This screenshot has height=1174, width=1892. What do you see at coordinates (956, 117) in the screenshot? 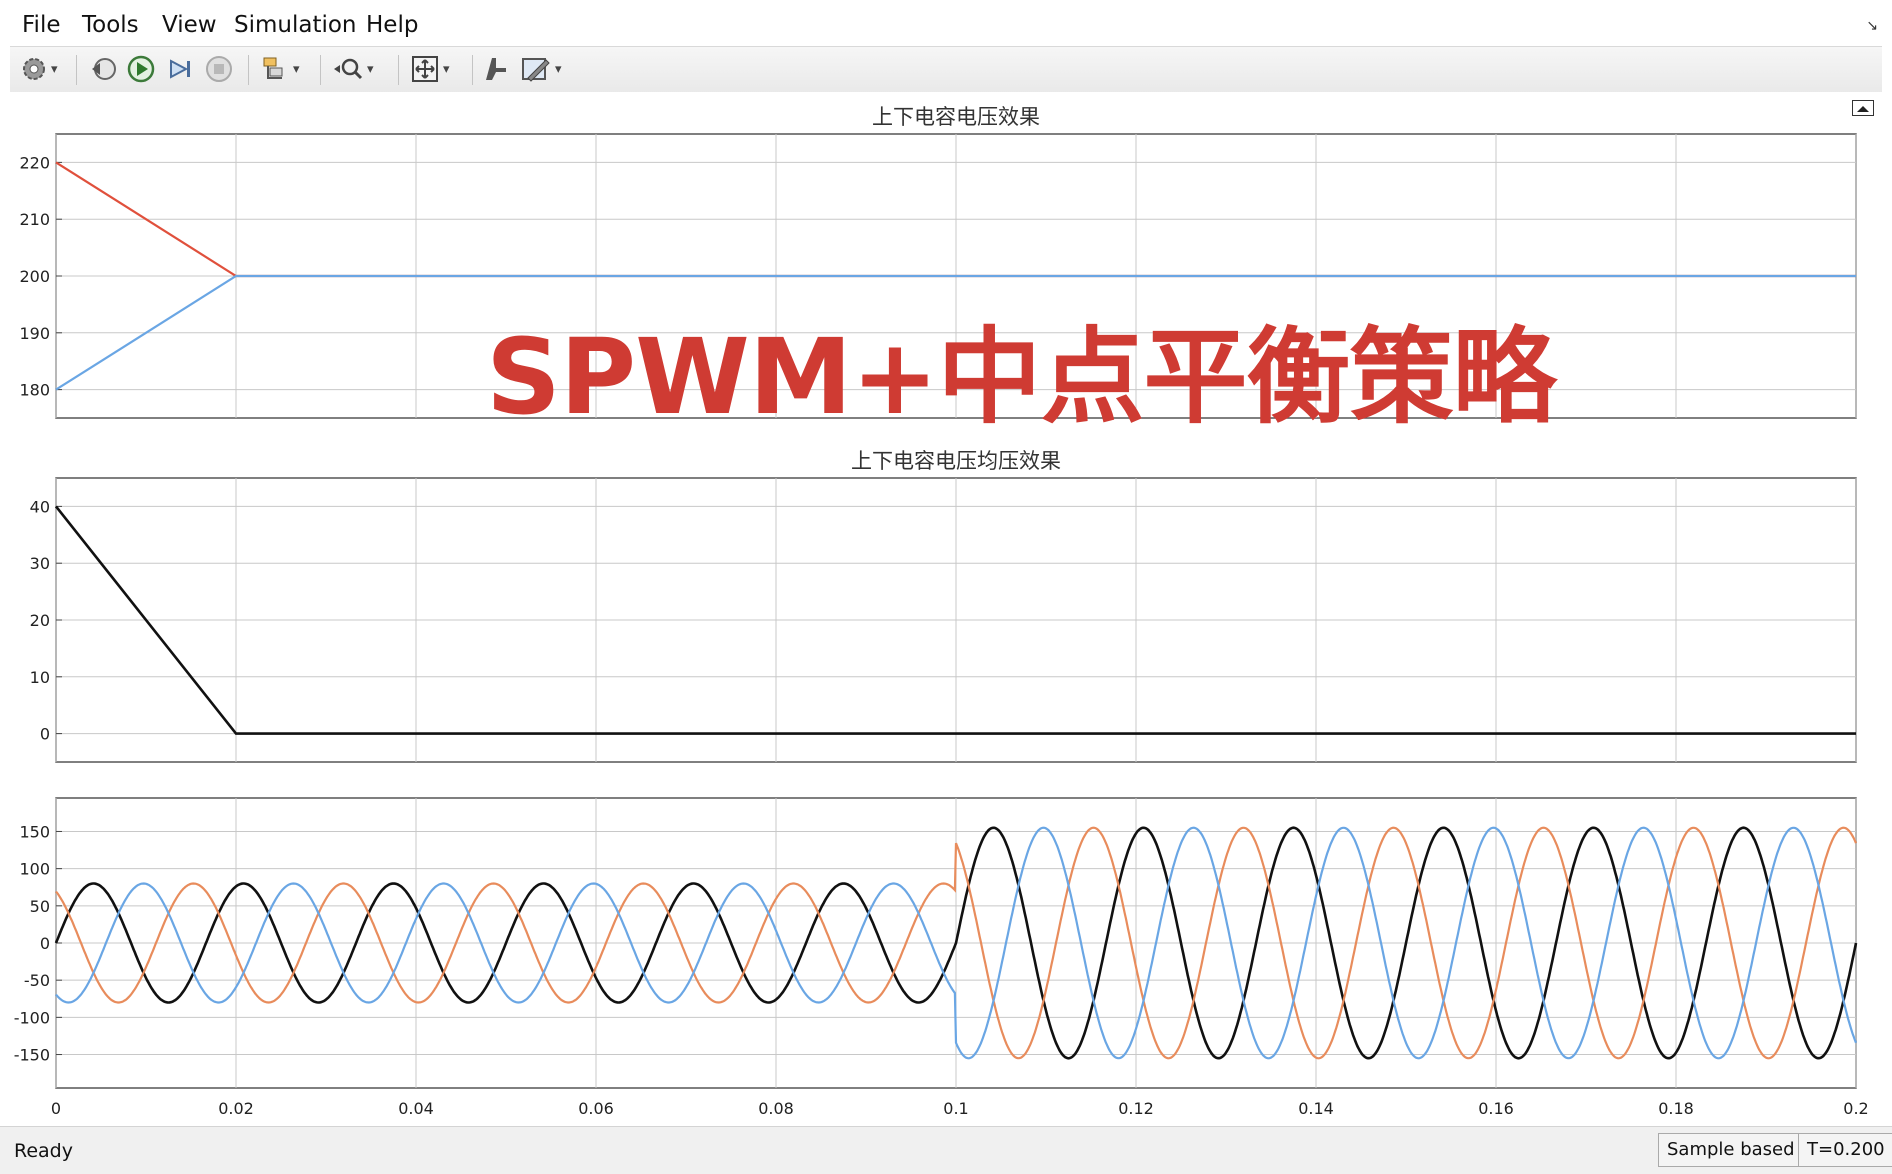
I see `panel-title: 上下电容电压效果` at bounding box center [956, 117].